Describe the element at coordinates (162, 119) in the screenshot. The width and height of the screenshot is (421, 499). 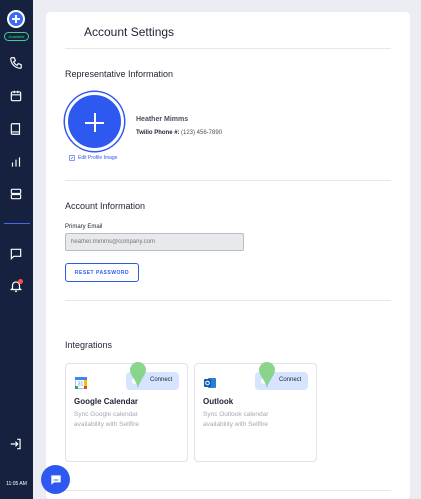
I see `rep-name: Heather Mimms` at that location.